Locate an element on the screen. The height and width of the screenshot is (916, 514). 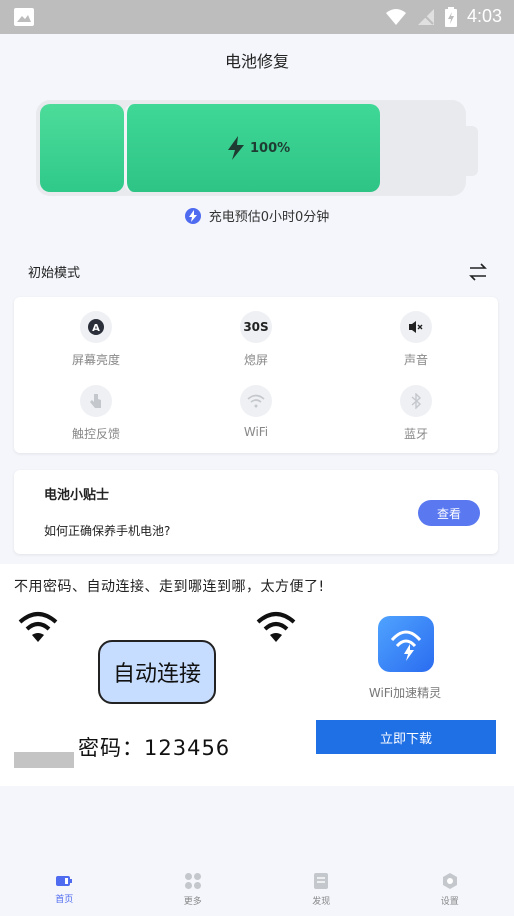
mode-item-brightness: A 屏幕亮度 is located at coordinates (96, 339).